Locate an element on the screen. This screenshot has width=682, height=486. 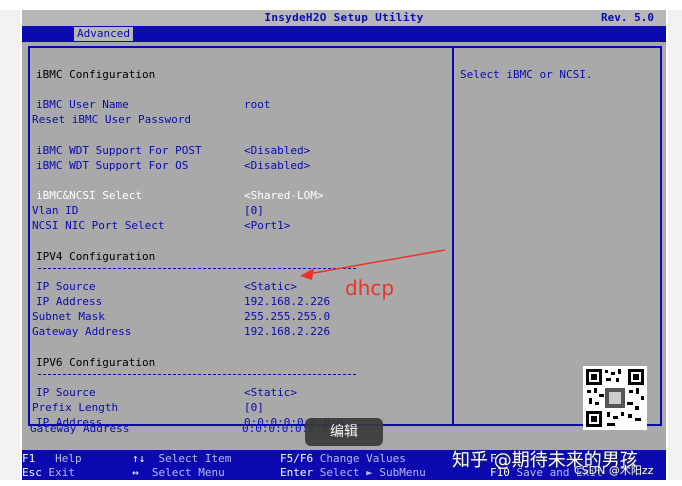
leftright-desc: Select Menu is located at coordinates (188, 472).